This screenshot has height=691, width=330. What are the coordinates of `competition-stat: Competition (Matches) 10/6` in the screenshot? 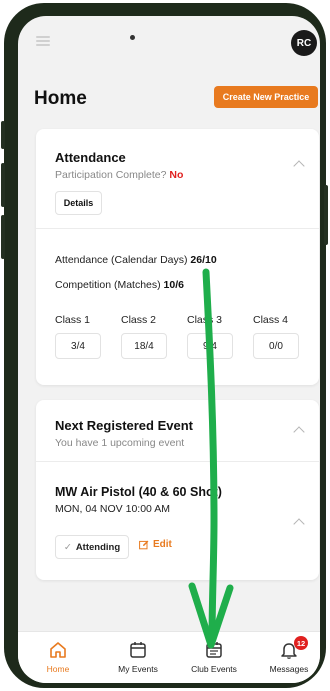 It's located at (119, 285).